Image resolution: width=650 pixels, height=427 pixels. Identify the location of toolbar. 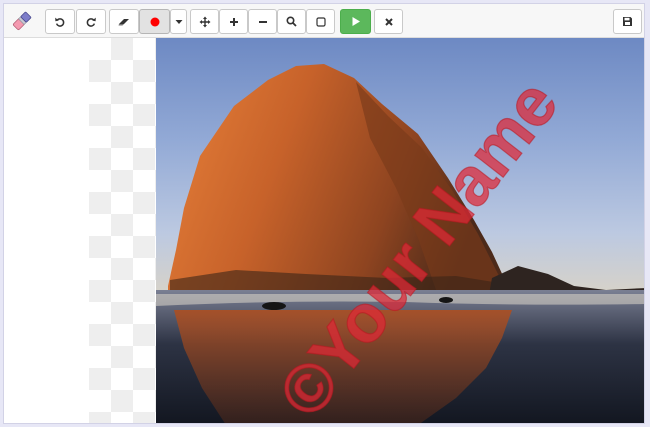
(324, 21).